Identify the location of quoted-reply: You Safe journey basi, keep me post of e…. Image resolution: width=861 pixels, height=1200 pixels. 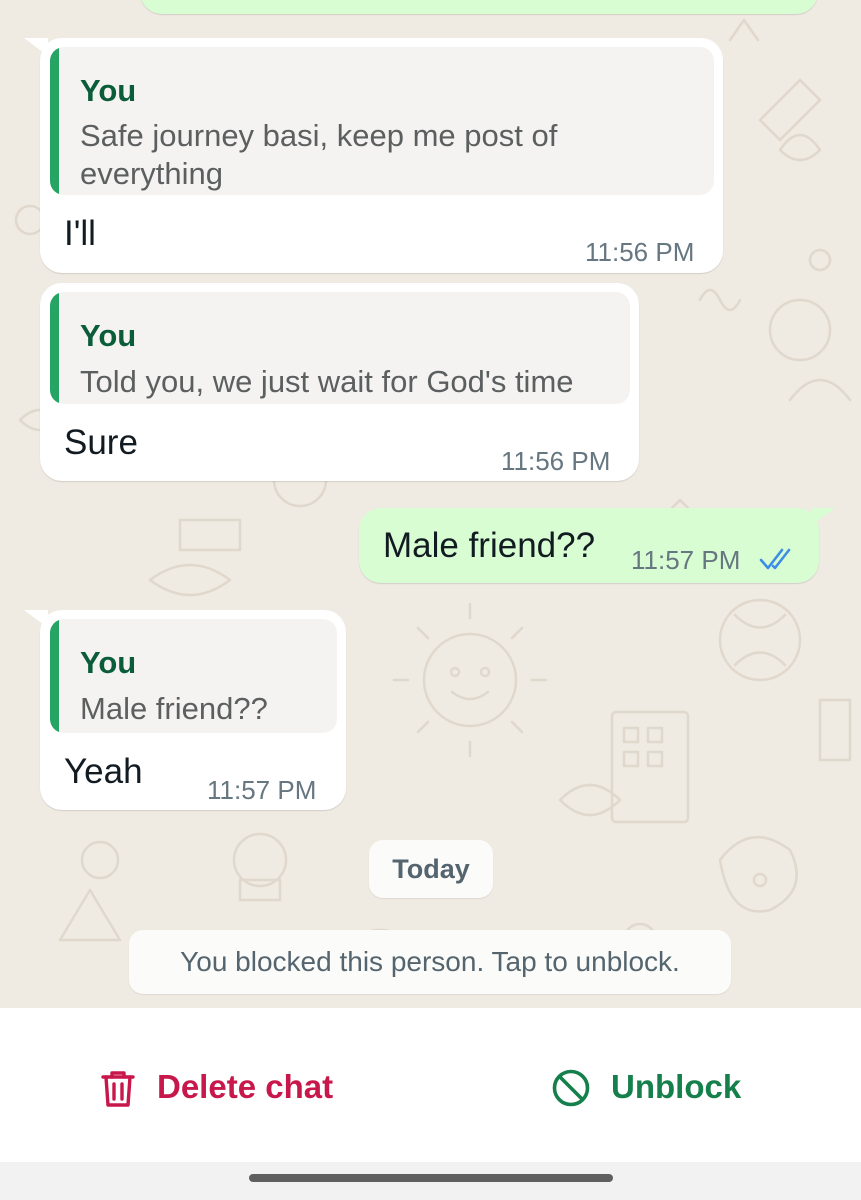
(382, 121).